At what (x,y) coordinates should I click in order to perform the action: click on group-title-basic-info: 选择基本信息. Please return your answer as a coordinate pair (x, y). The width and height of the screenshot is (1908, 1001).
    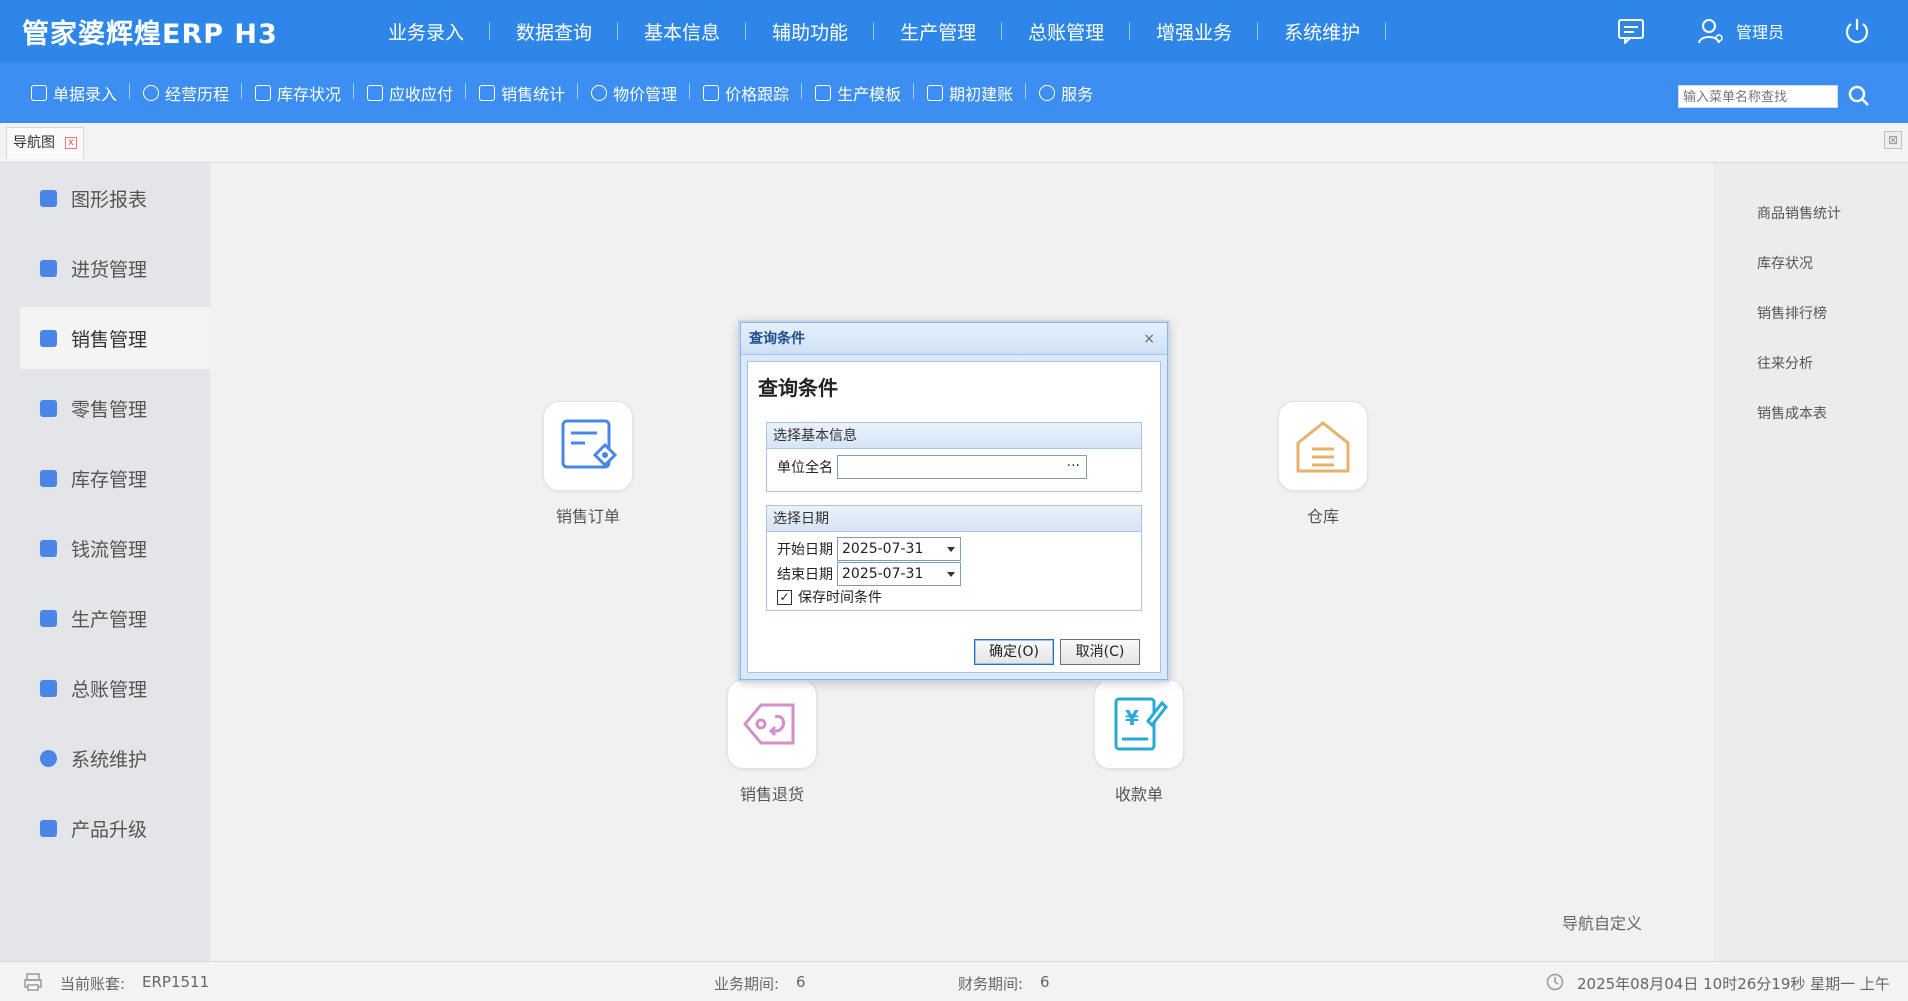
    Looking at the image, I should click on (954, 436).